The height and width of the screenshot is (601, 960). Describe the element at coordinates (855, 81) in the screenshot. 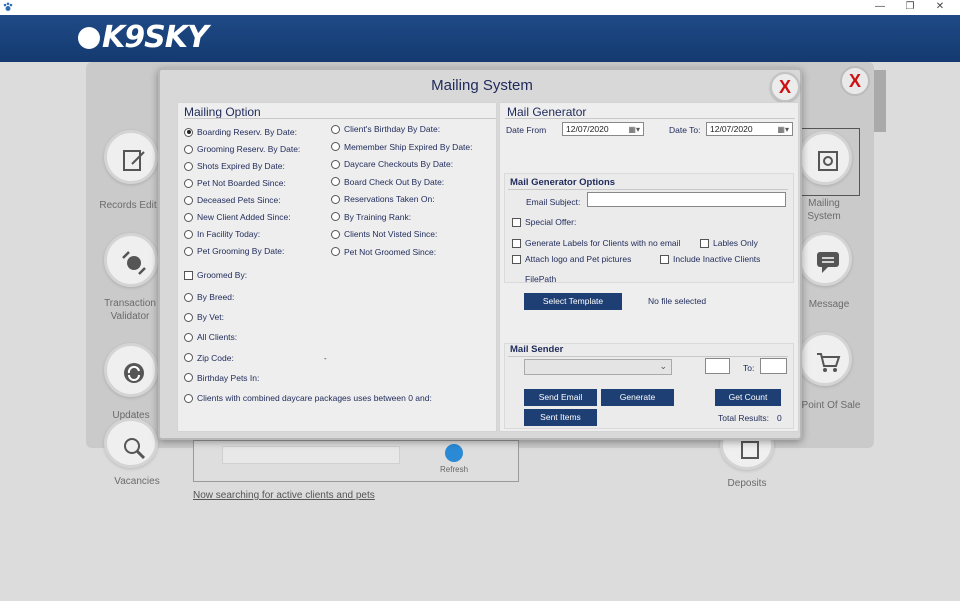

I see `dashboard-close-button: X` at that location.